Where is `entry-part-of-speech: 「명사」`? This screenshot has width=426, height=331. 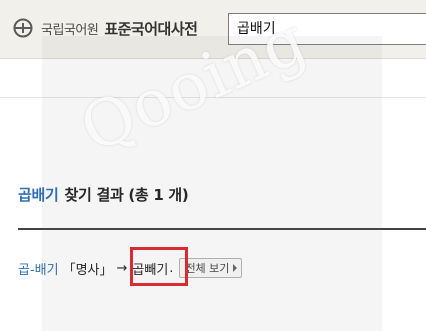 entry-part-of-speech: 「명사」 is located at coordinates (87, 270).